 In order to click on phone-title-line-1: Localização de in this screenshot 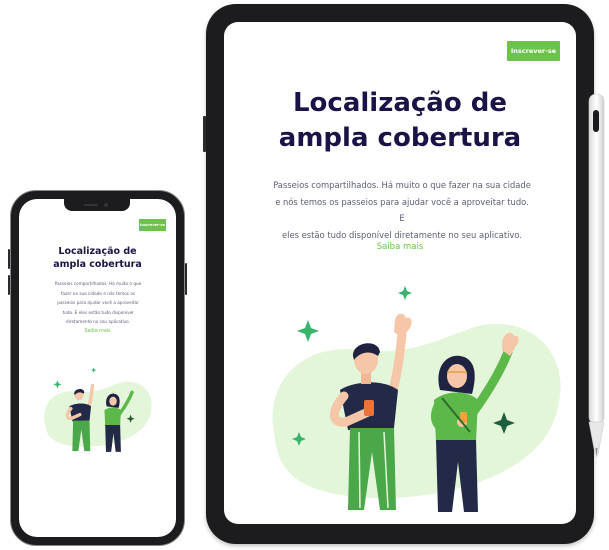, I will do `click(97, 251)`.